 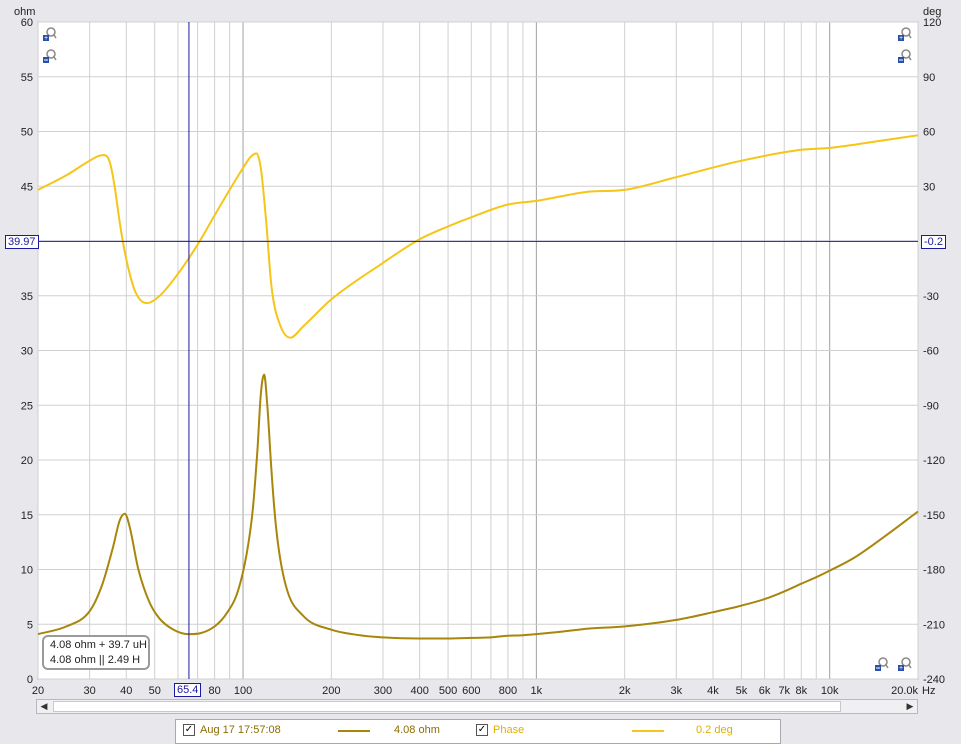 I want to click on left-tick-label: 5, so click(x=30, y=625).